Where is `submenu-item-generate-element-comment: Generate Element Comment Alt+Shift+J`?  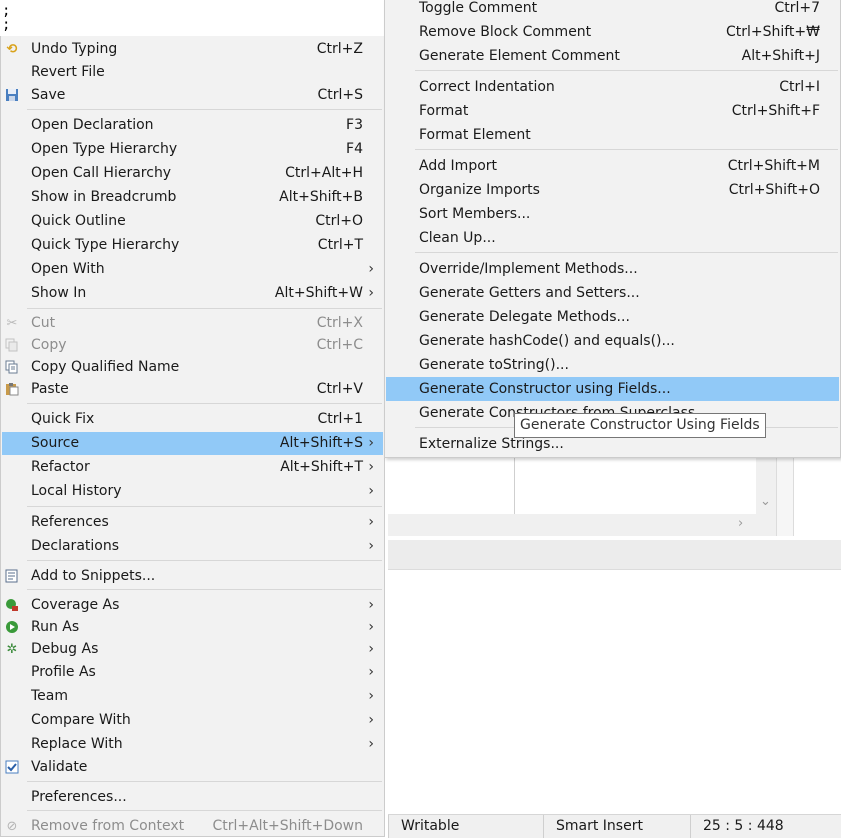
submenu-item-generate-element-comment: Generate Element Comment Alt+Shift+J is located at coordinates (612, 56).